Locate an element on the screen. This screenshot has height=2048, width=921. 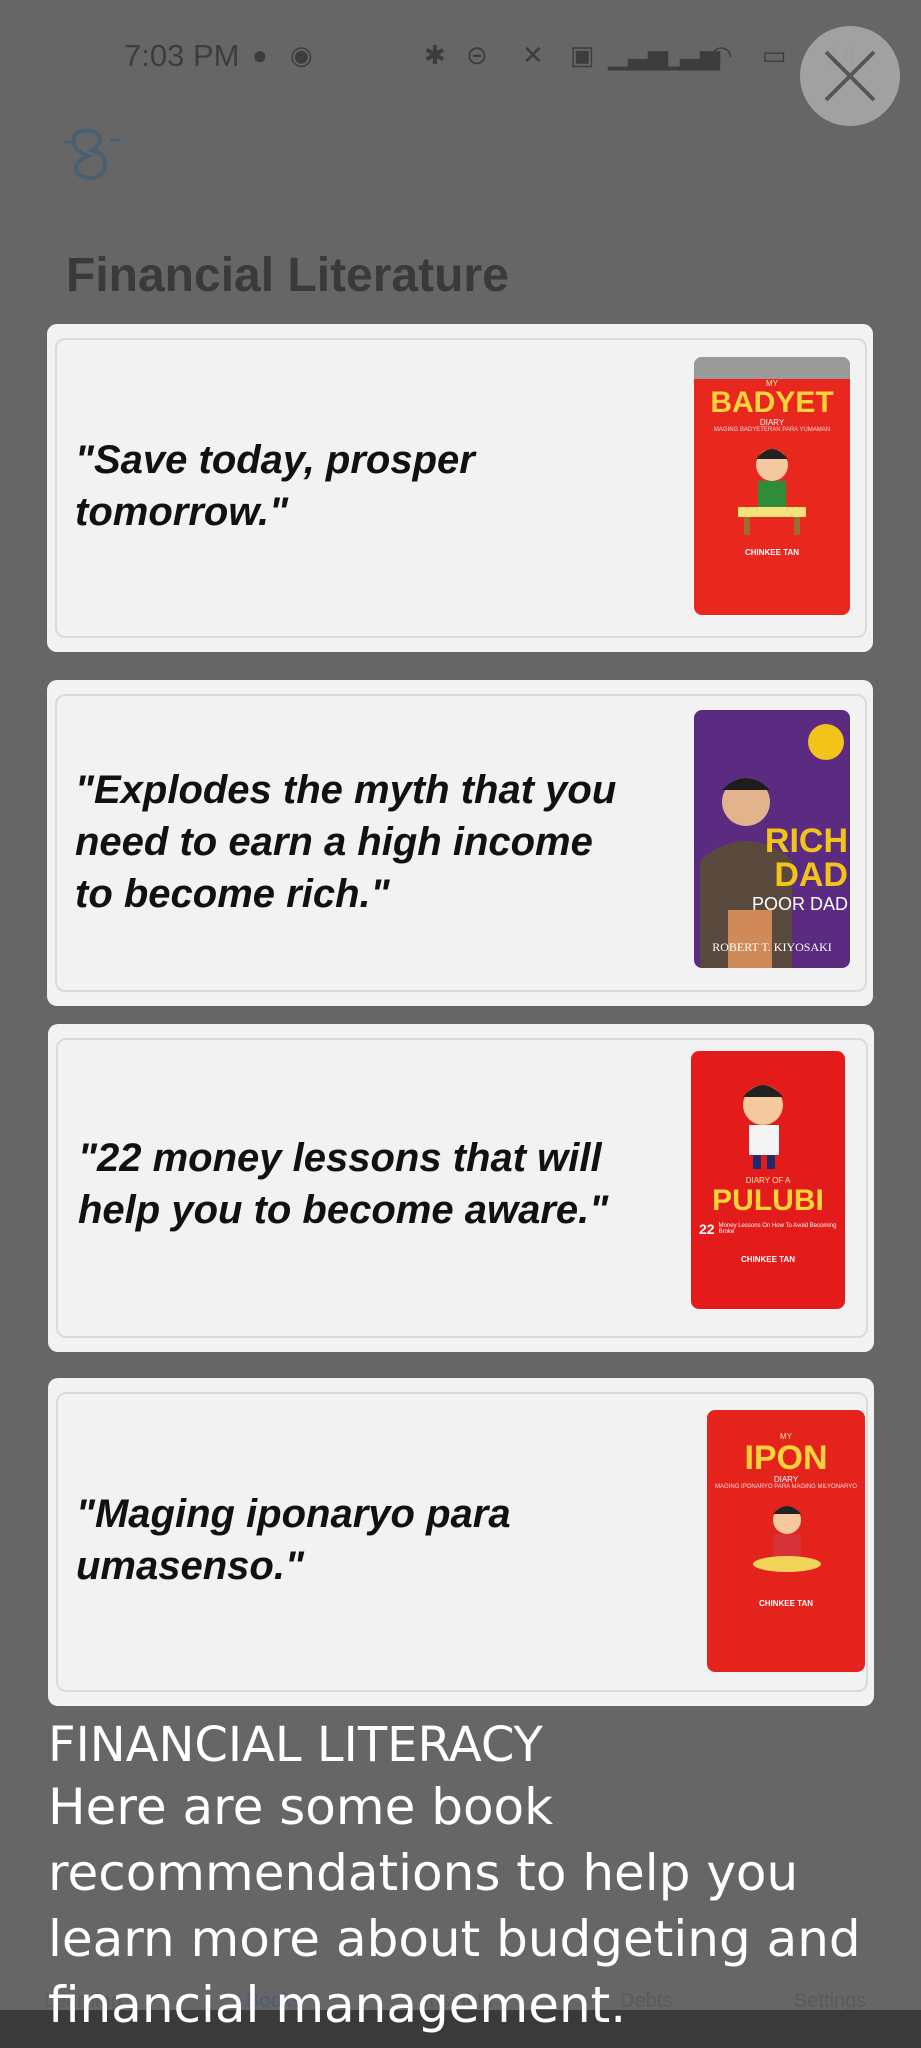
quote-line: tomorrow." is located at coordinates (182, 512).